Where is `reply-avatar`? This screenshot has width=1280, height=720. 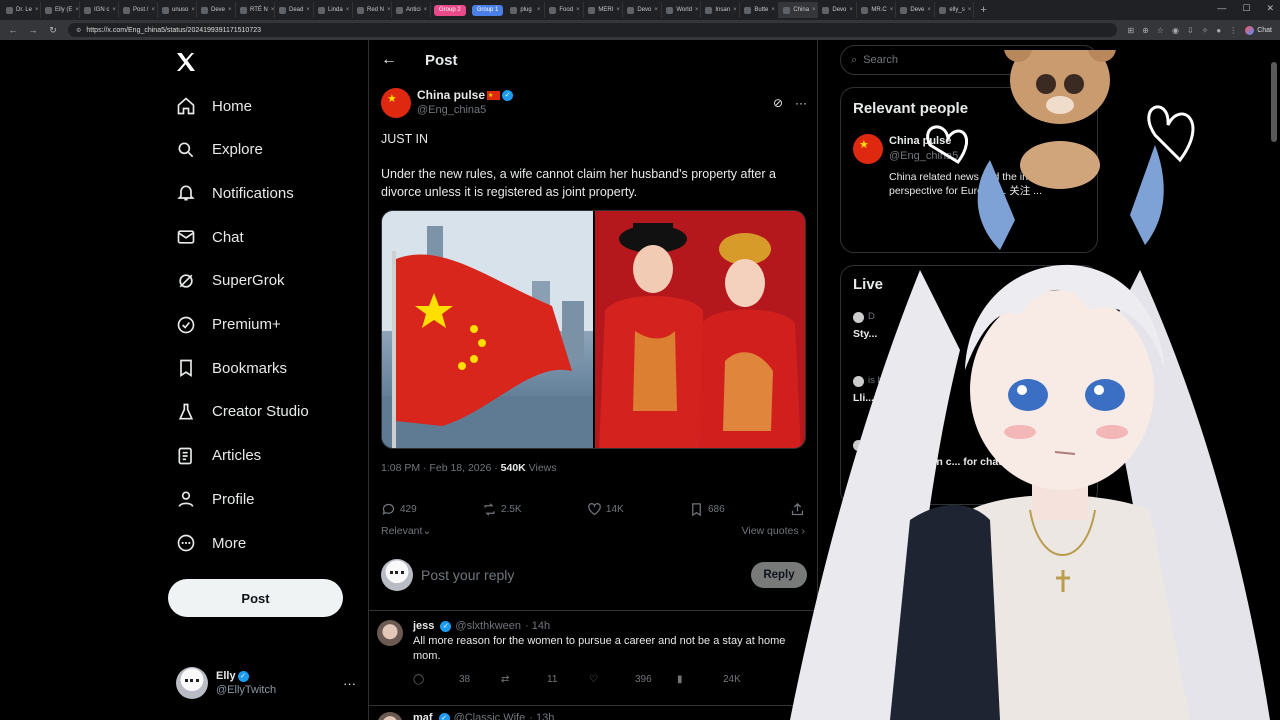 reply-avatar is located at coordinates (390, 716).